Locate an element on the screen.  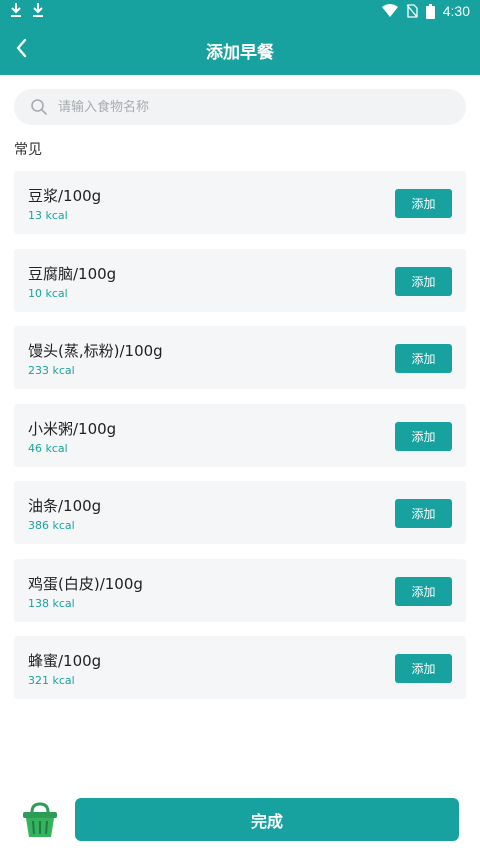
section-title-common: 常见 is located at coordinates (28, 150).